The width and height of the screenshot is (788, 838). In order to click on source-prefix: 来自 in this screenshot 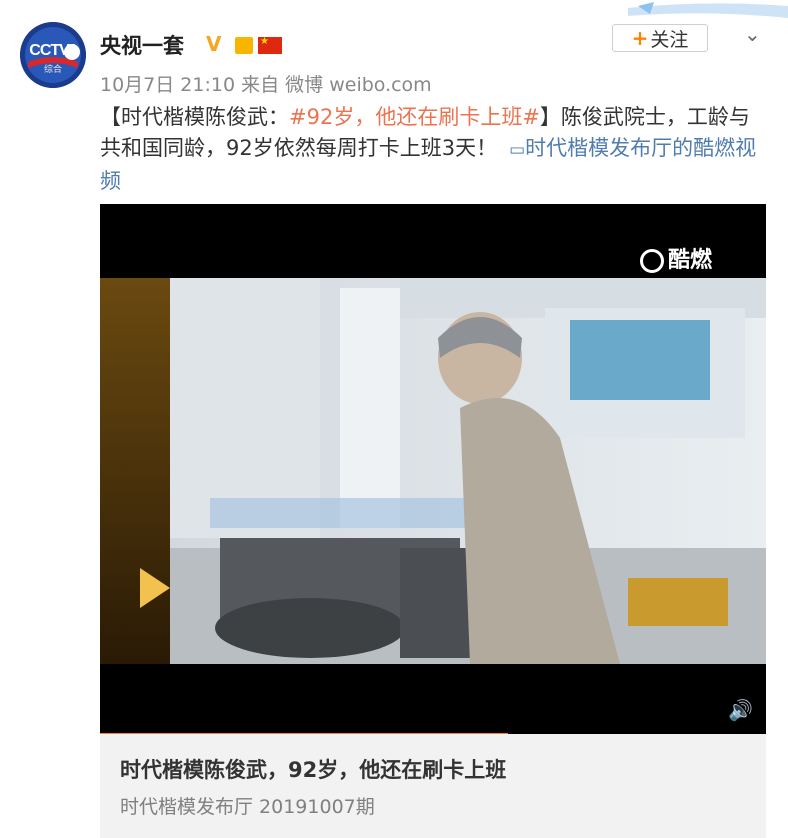, I will do `click(260, 85)`.